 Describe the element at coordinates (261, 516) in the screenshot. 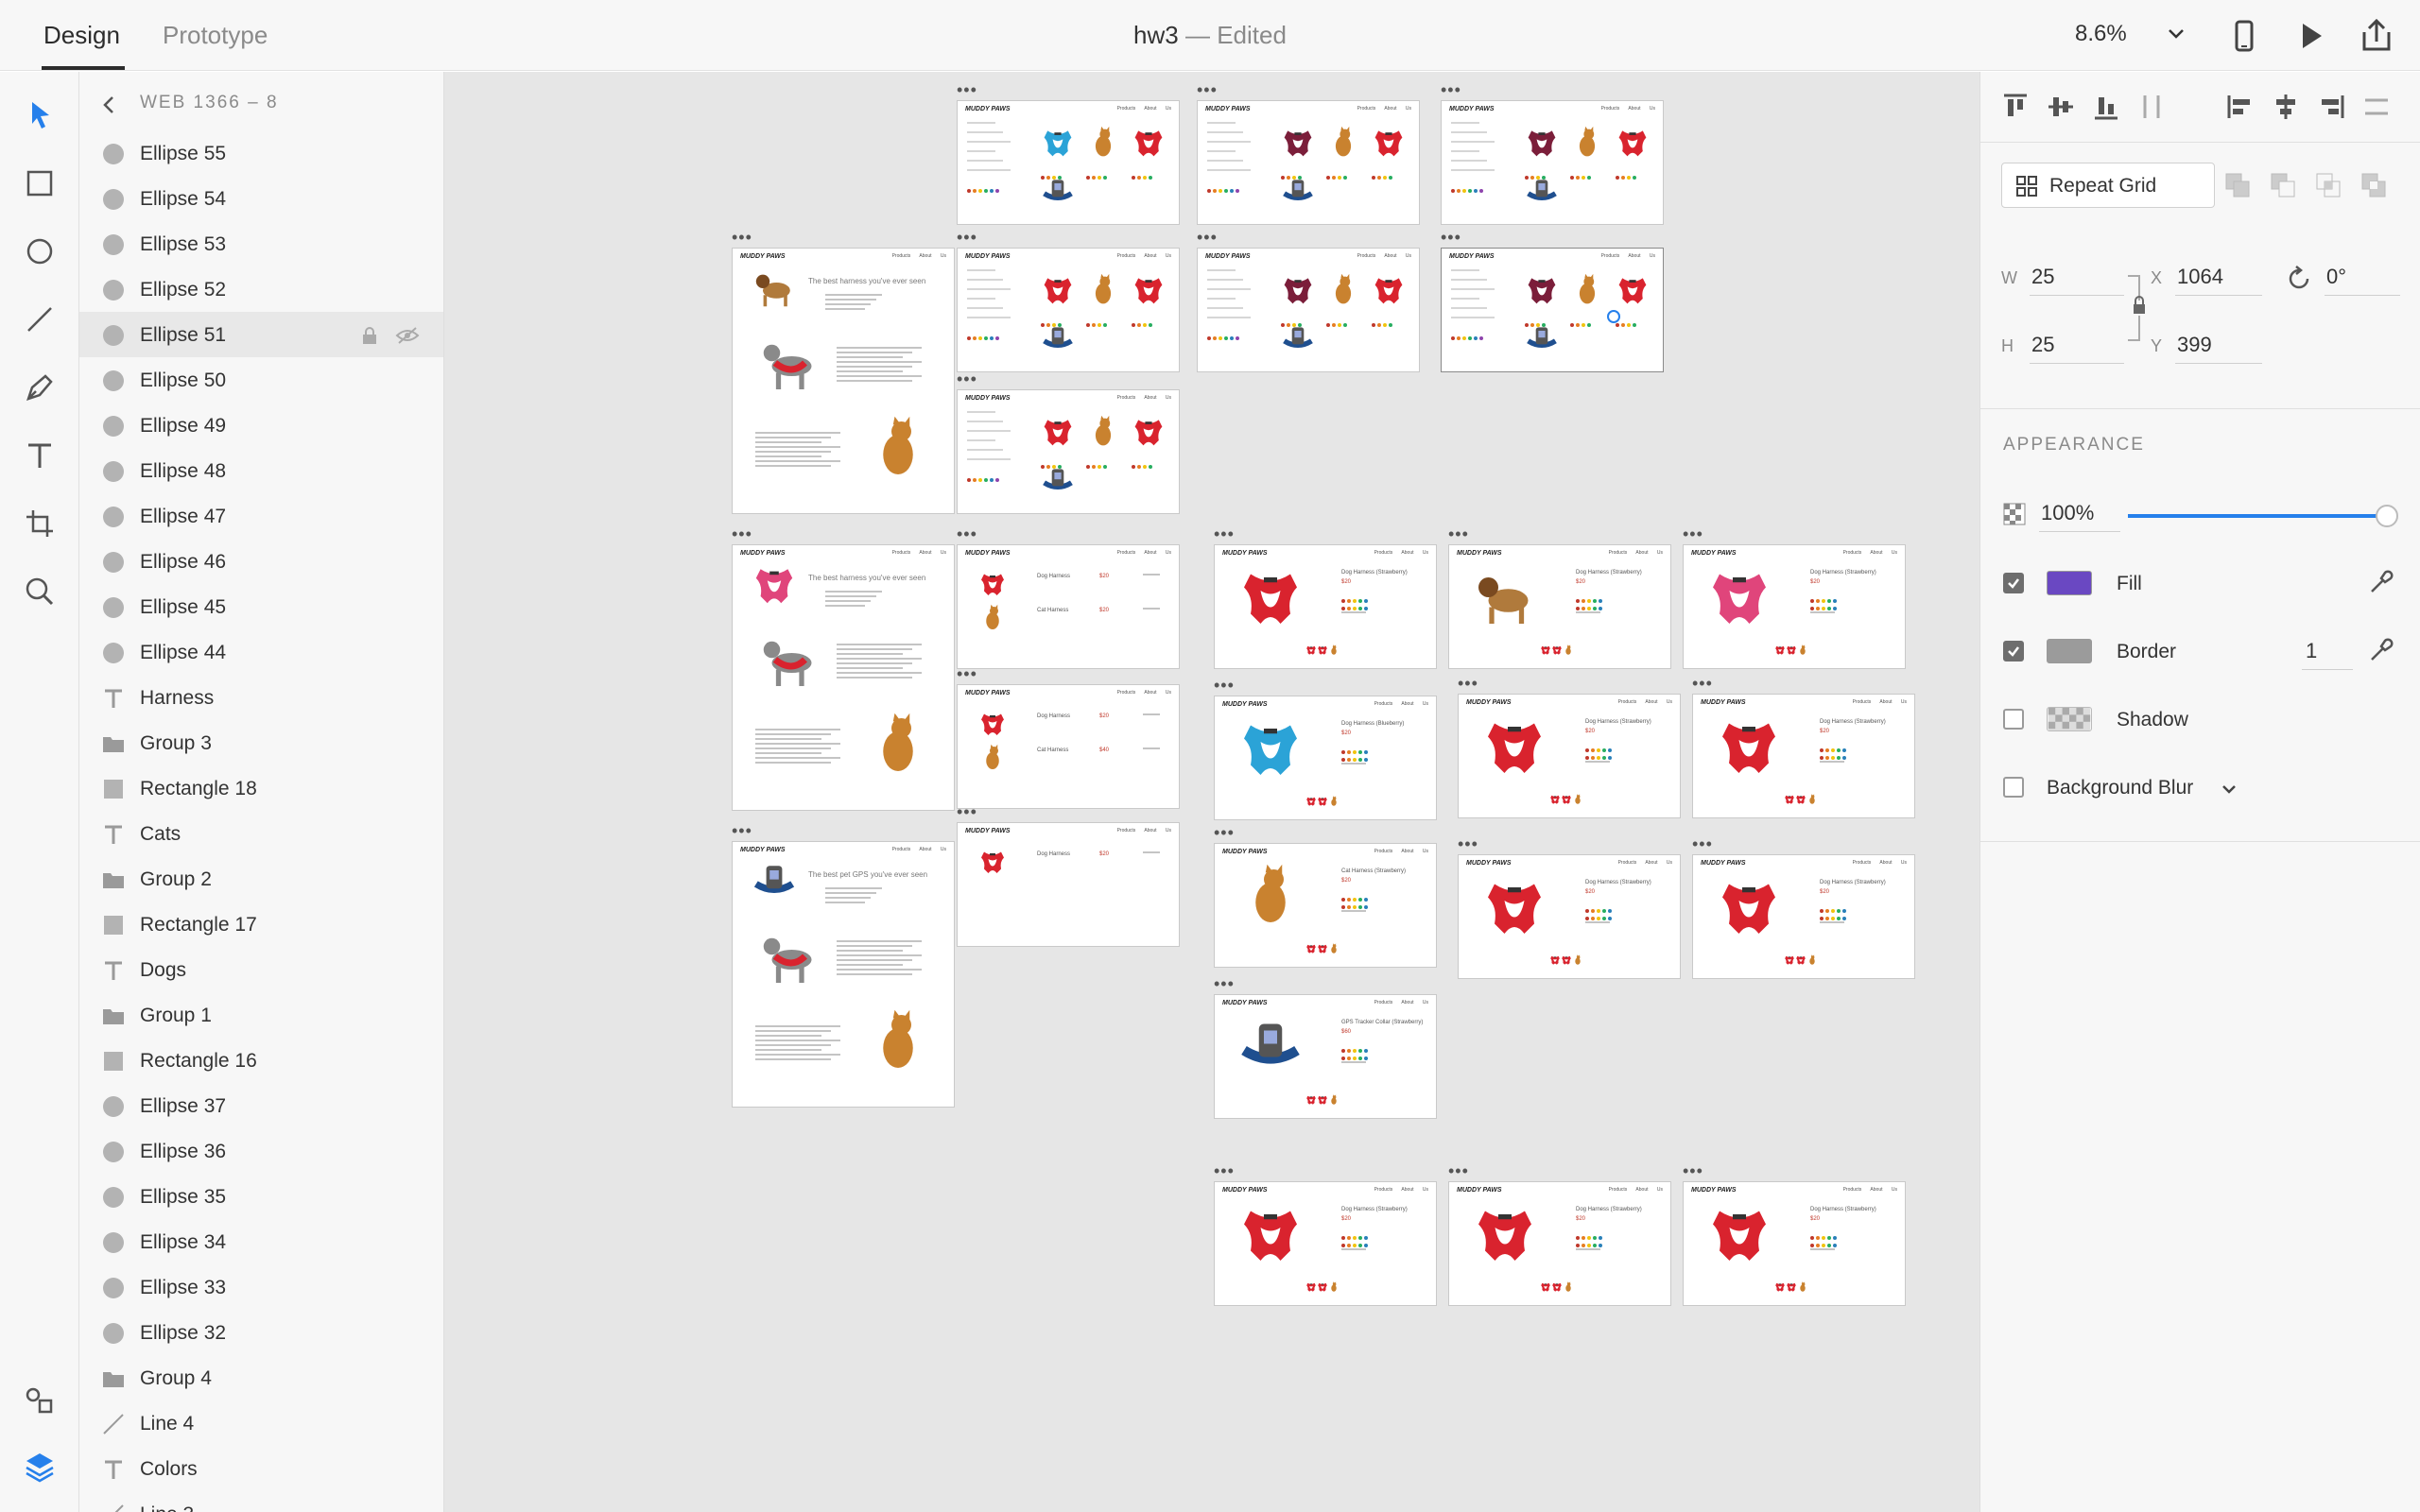

I see `layer-row: Ellipse 47` at that location.